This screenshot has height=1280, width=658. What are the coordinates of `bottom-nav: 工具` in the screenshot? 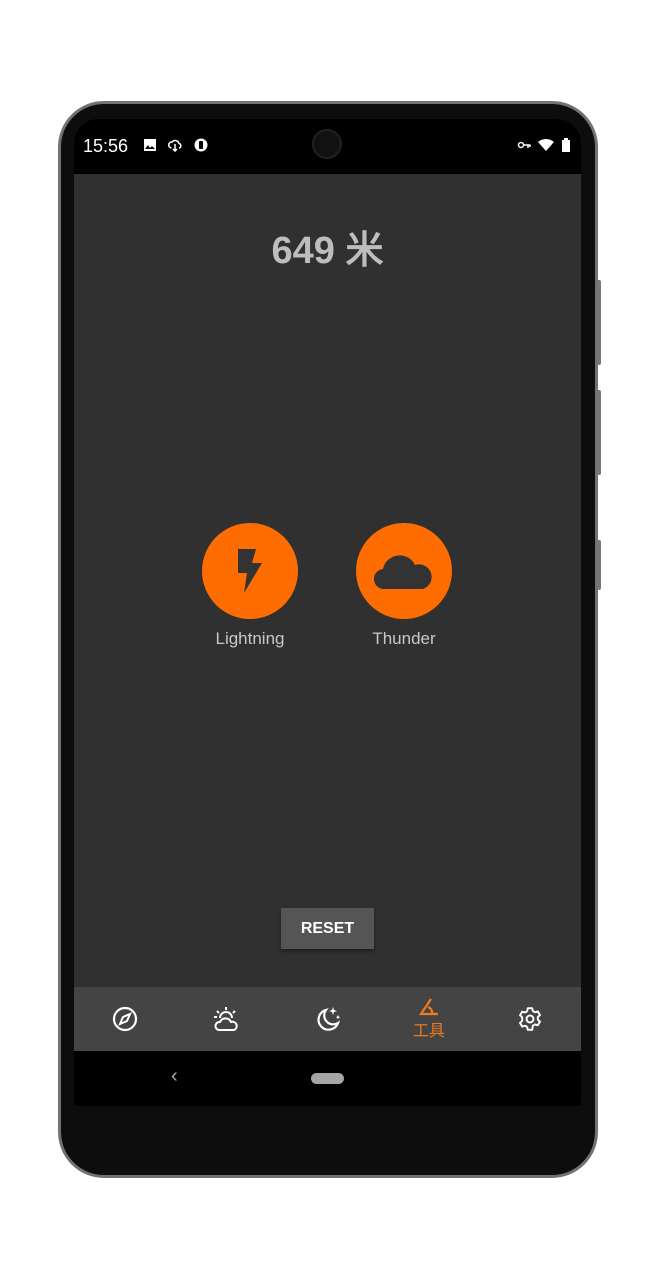 It's located at (327, 1019).